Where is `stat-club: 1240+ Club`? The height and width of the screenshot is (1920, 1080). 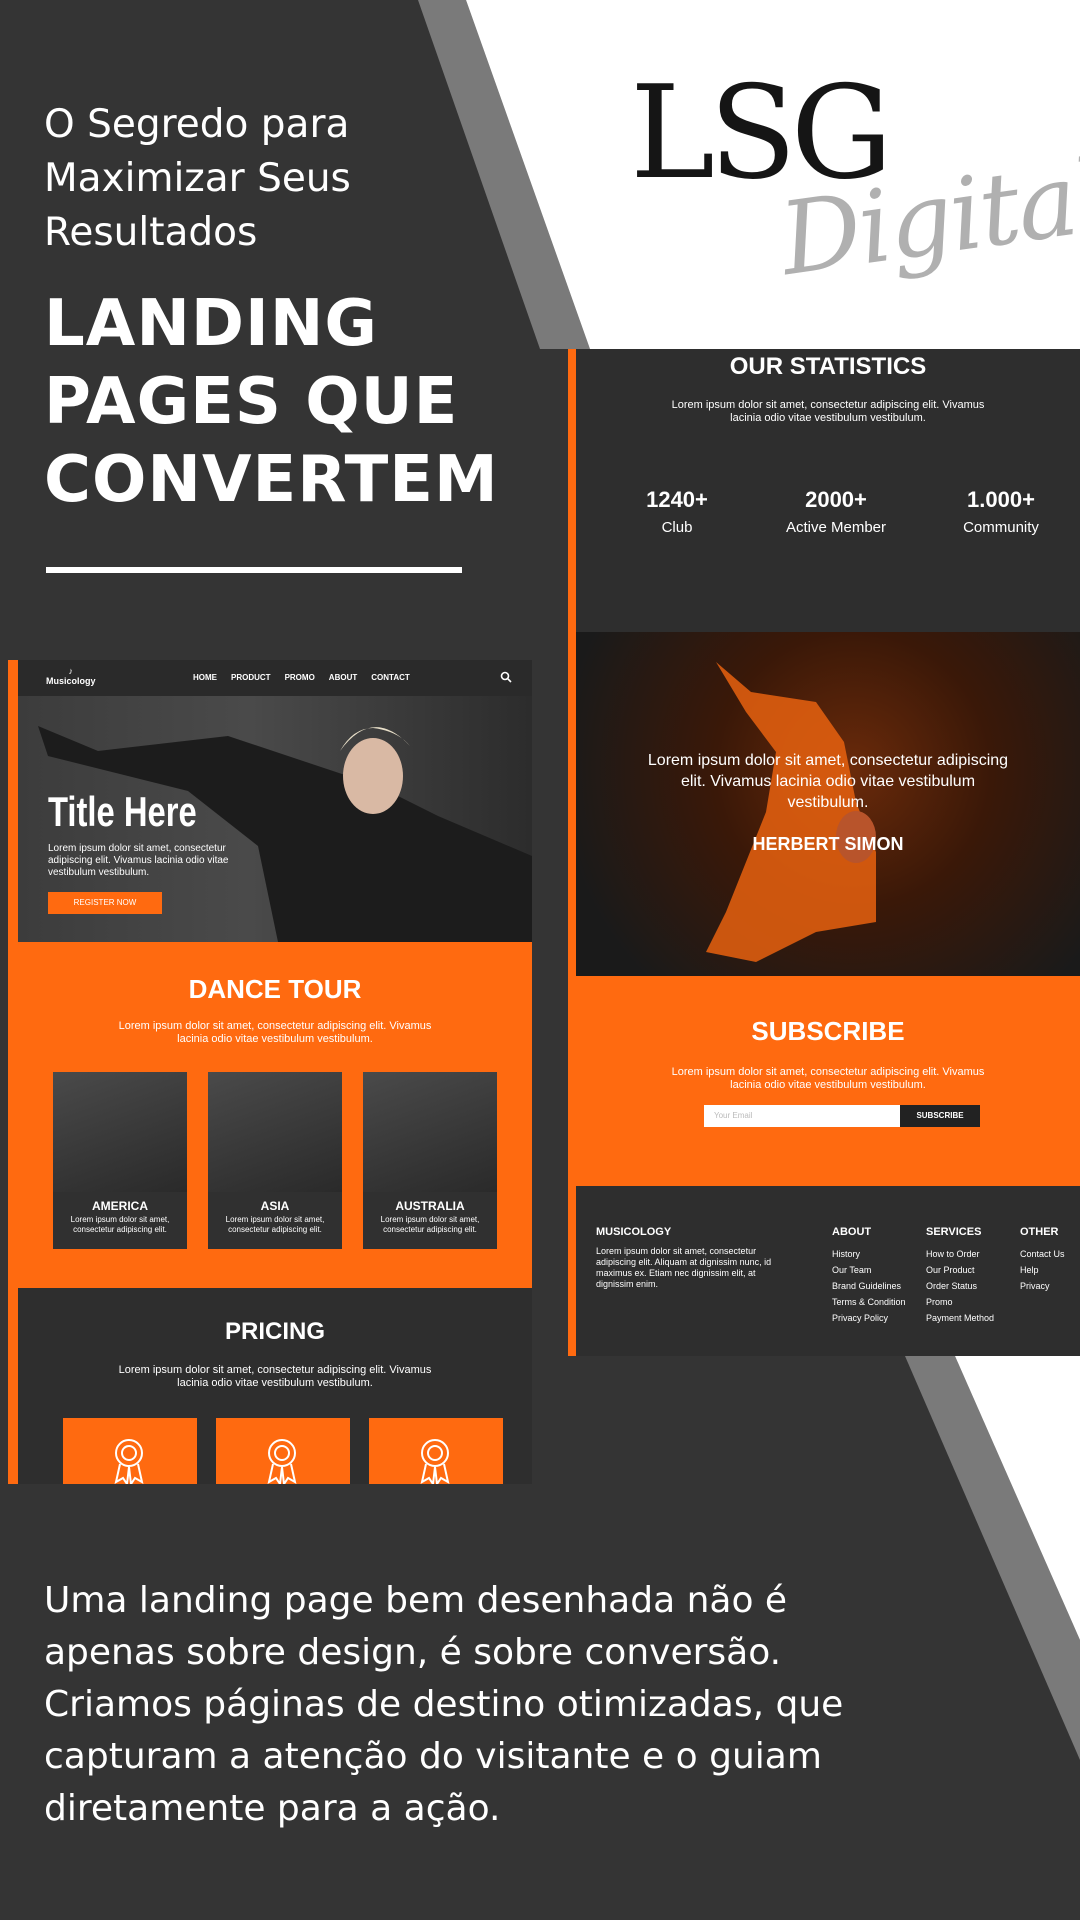 stat-club: 1240+ Club is located at coordinates (677, 511).